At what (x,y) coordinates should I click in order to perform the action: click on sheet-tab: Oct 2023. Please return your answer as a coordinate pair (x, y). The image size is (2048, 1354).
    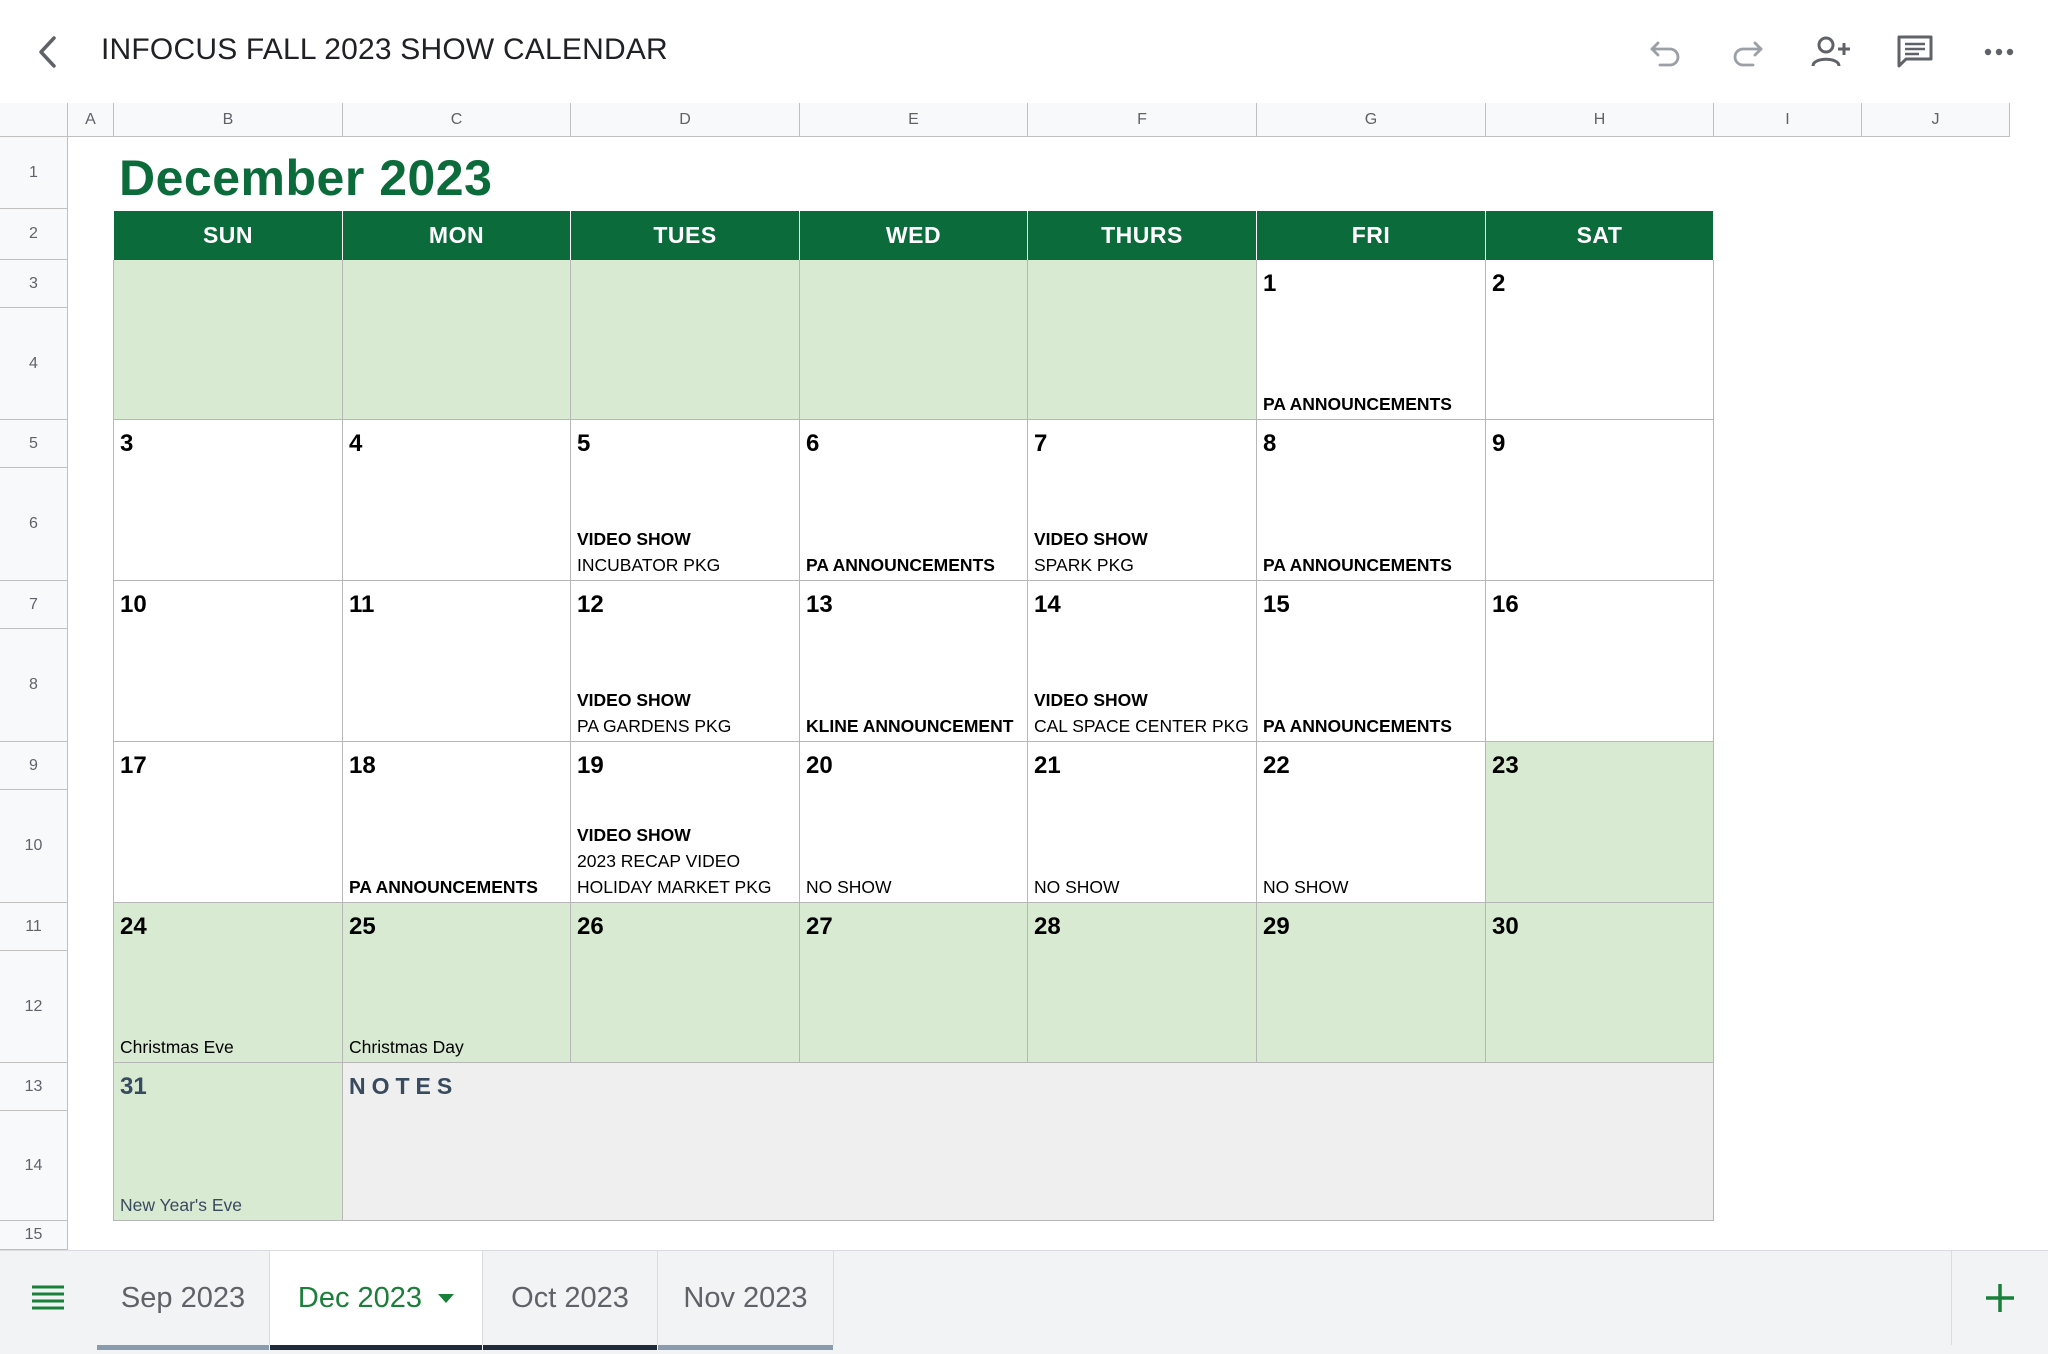
    Looking at the image, I should click on (570, 1300).